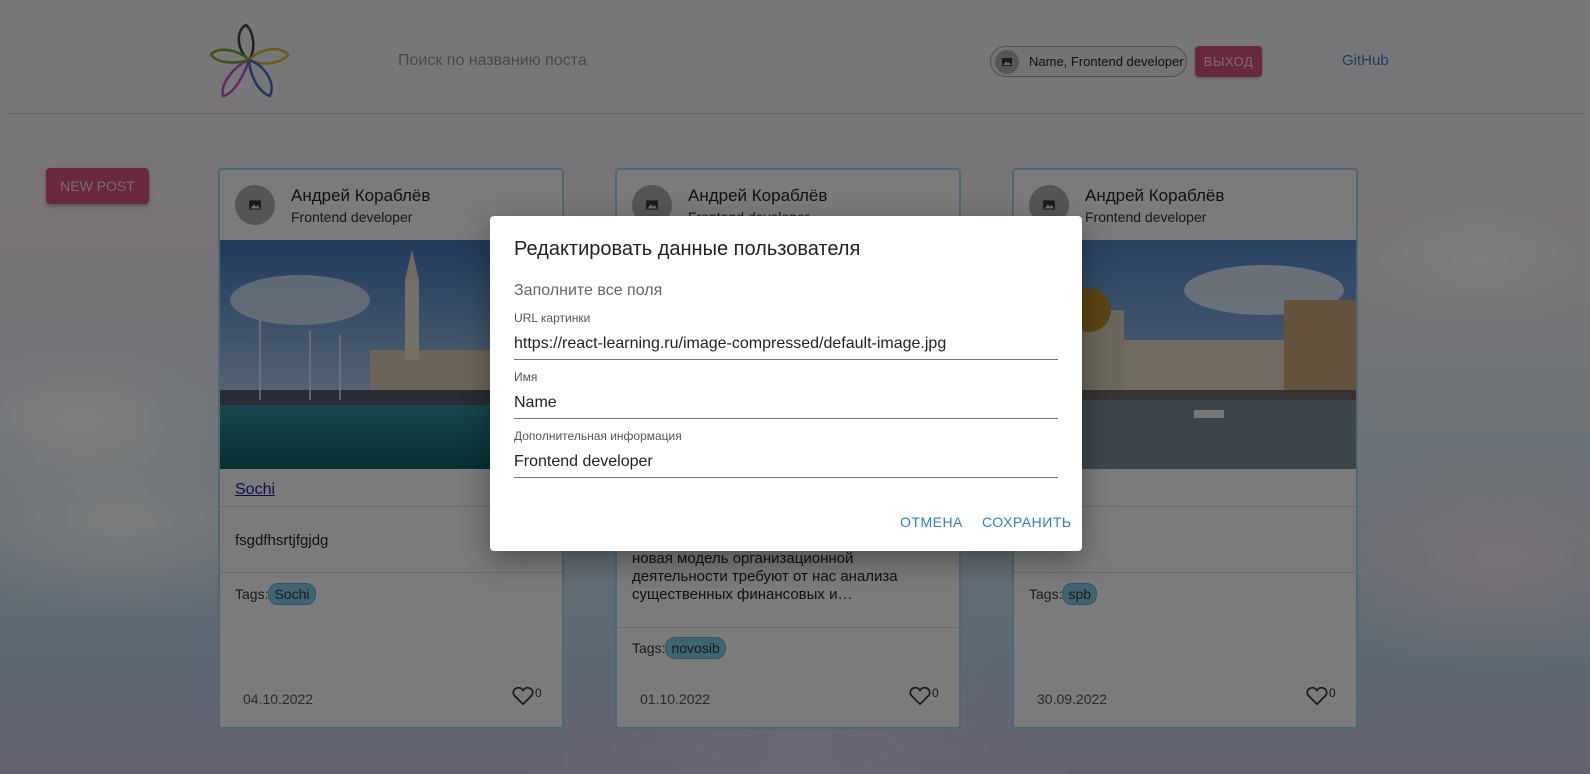 The width and height of the screenshot is (1590, 774). What do you see at coordinates (786, 462) in the screenshot?
I see `about-input` at bounding box center [786, 462].